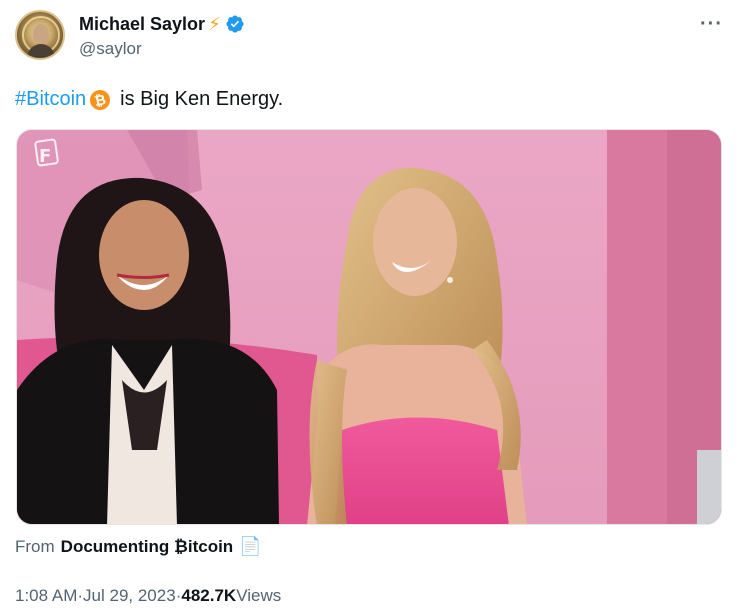  I want to click on tweet-date: Jul 29, 2023, so click(129, 596).